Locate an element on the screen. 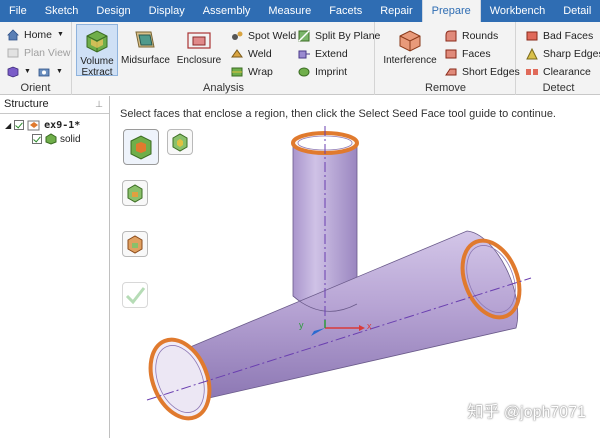  midsurface-label: Midsurface is located at coordinates (145, 60).